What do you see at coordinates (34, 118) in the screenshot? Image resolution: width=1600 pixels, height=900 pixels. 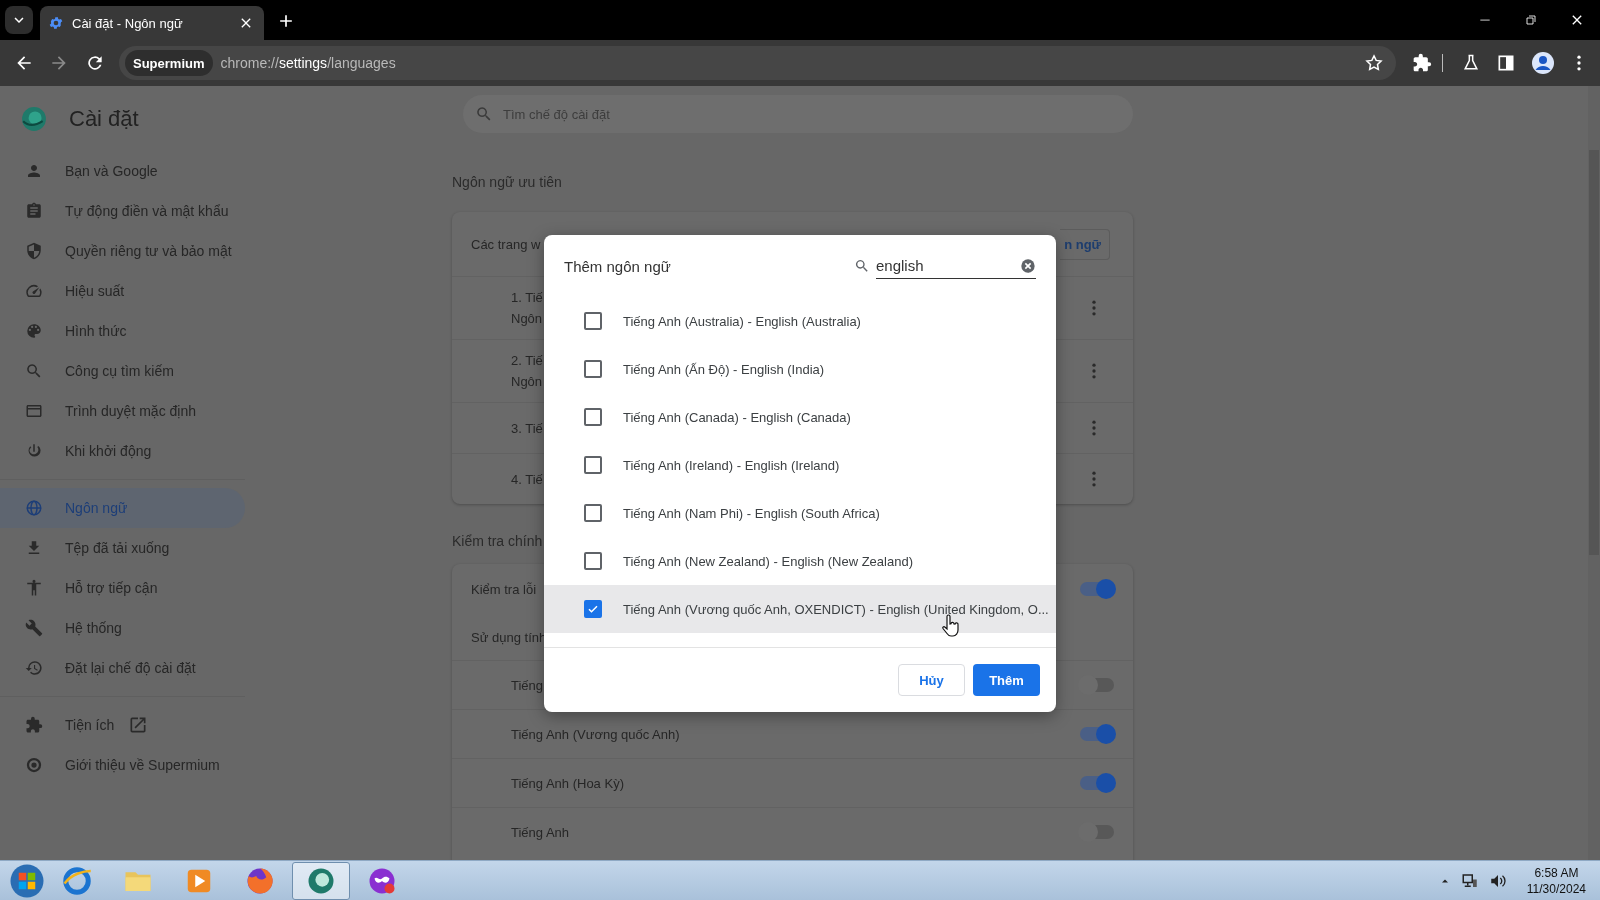 I see `app-logo-icon` at bounding box center [34, 118].